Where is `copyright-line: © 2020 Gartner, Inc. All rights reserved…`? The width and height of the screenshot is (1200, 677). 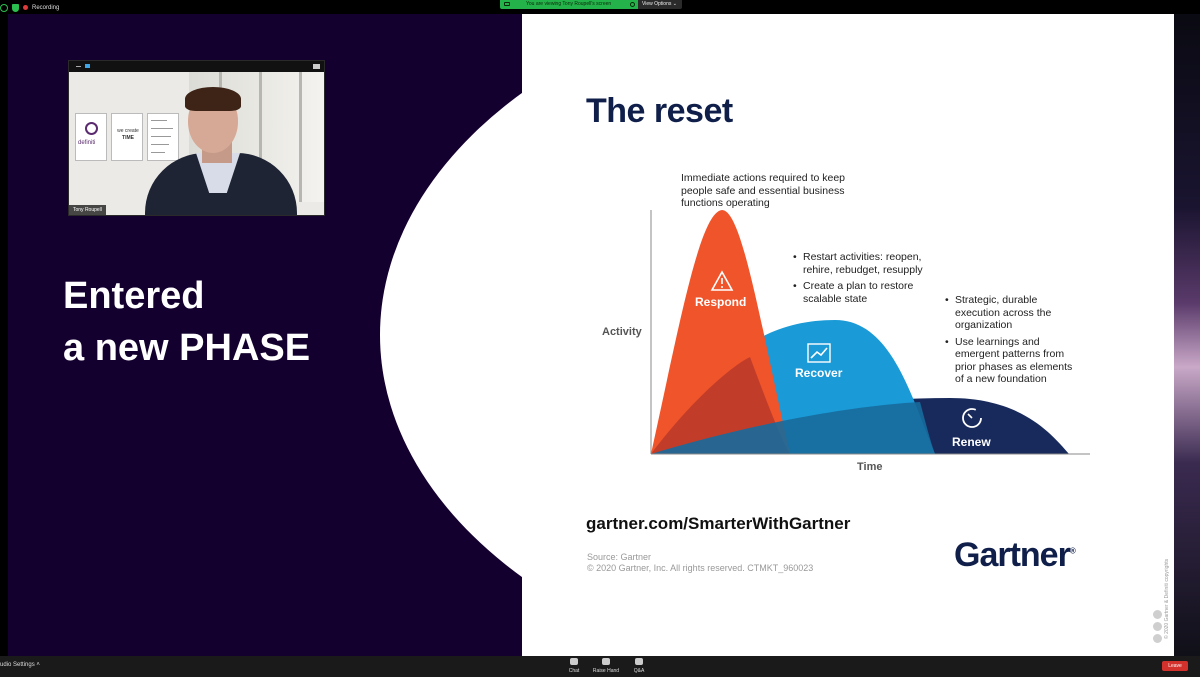
copyright-line: © 2020 Gartner, Inc. All rights reserved… is located at coordinates (700, 568).